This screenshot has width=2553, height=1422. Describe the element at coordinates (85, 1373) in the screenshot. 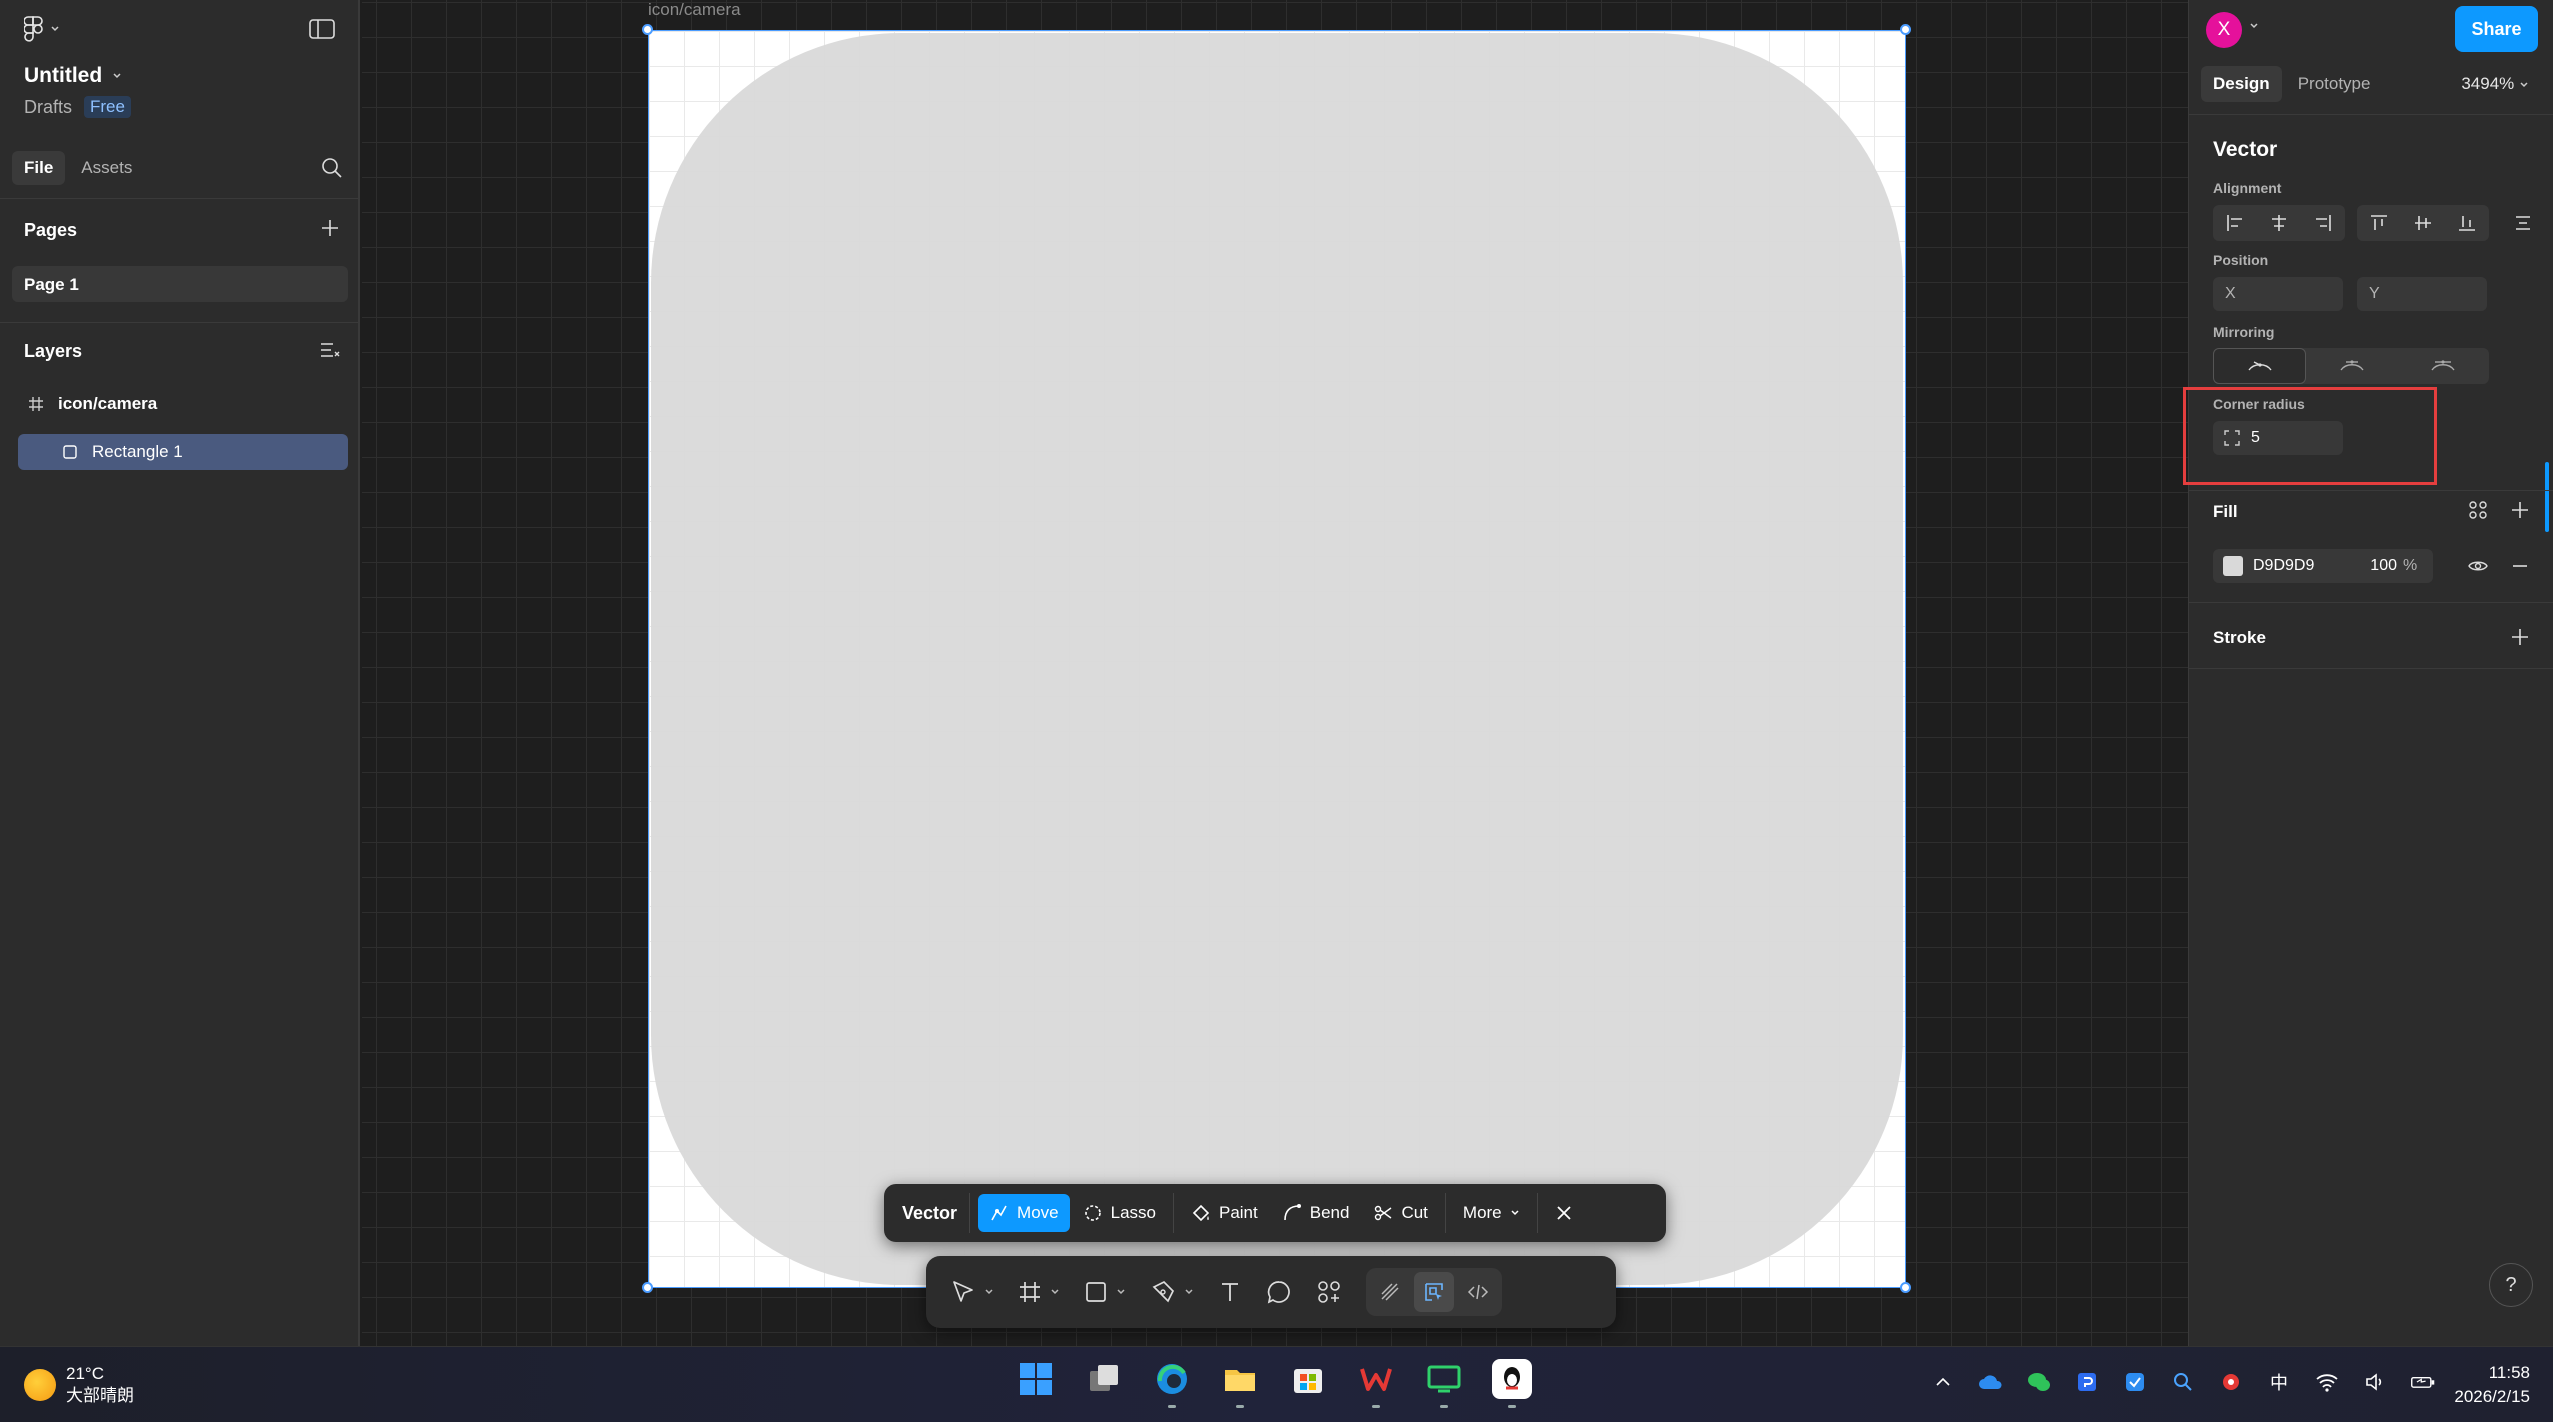

I see `temperature: 21°C` at that location.